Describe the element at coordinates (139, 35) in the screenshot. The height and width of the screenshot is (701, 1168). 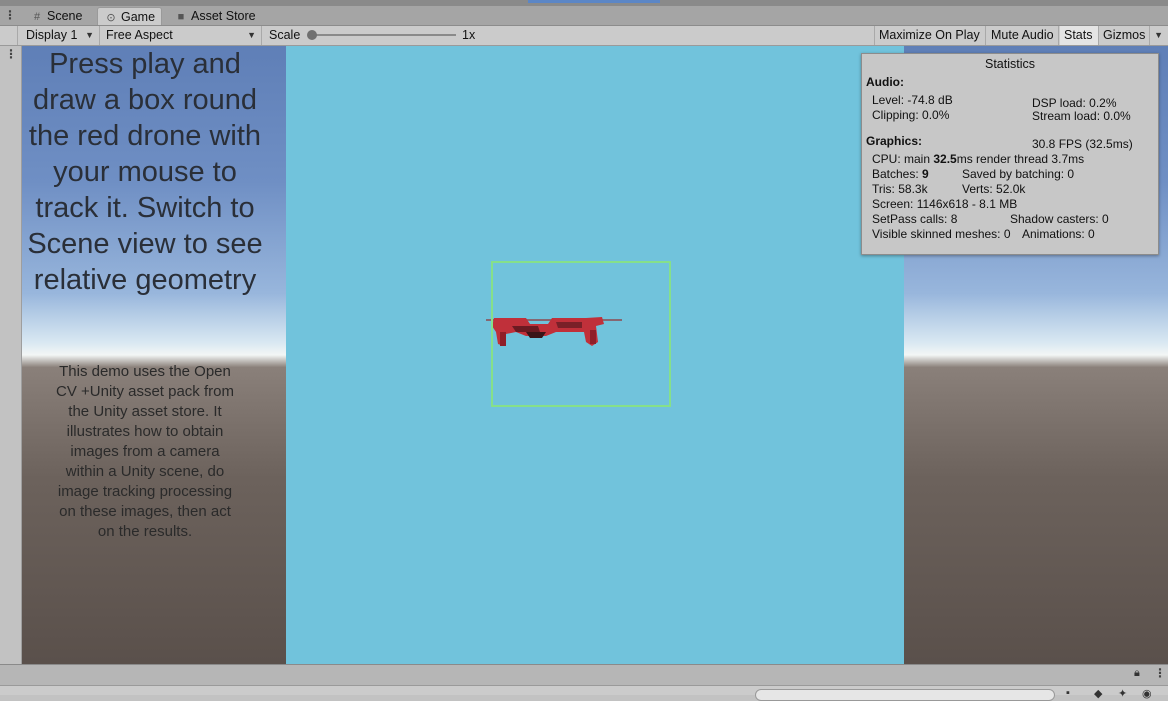
I see `aspect-dropdown-label: Free Aspect` at that location.